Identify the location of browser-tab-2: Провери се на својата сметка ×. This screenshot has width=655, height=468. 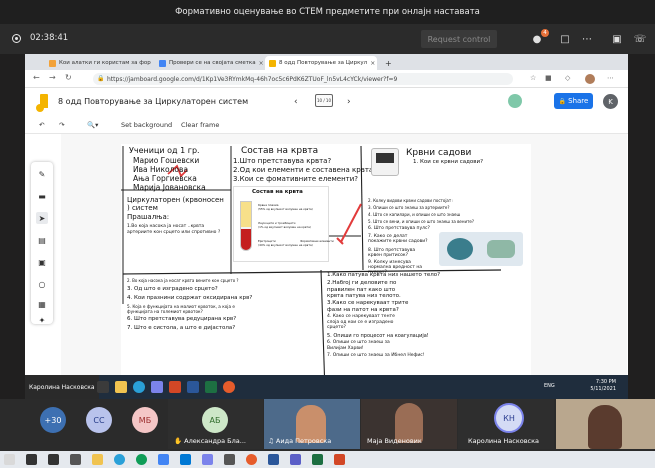
(209, 63).